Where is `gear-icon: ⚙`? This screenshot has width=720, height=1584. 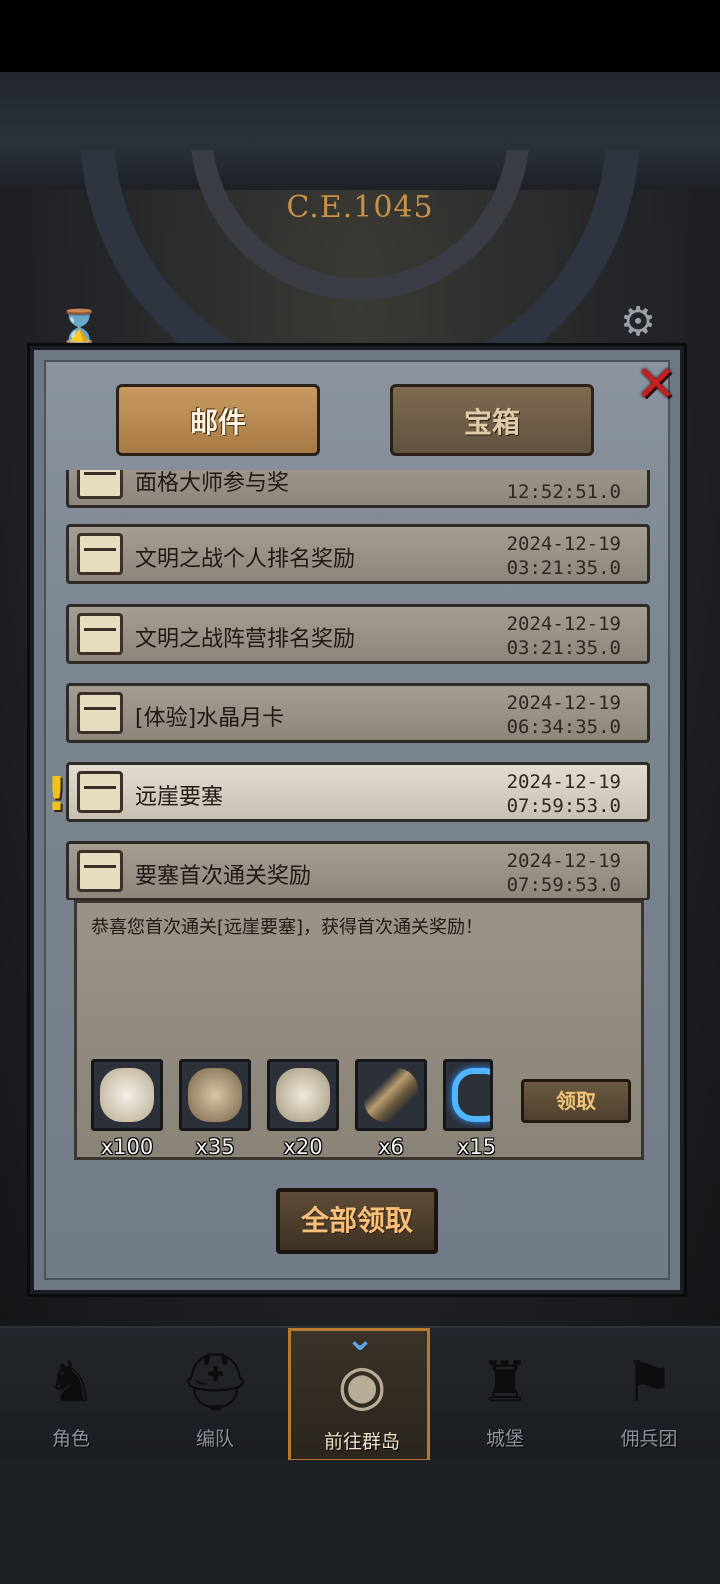 gear-icon: ⚙ is located at coordinates (638, 322).